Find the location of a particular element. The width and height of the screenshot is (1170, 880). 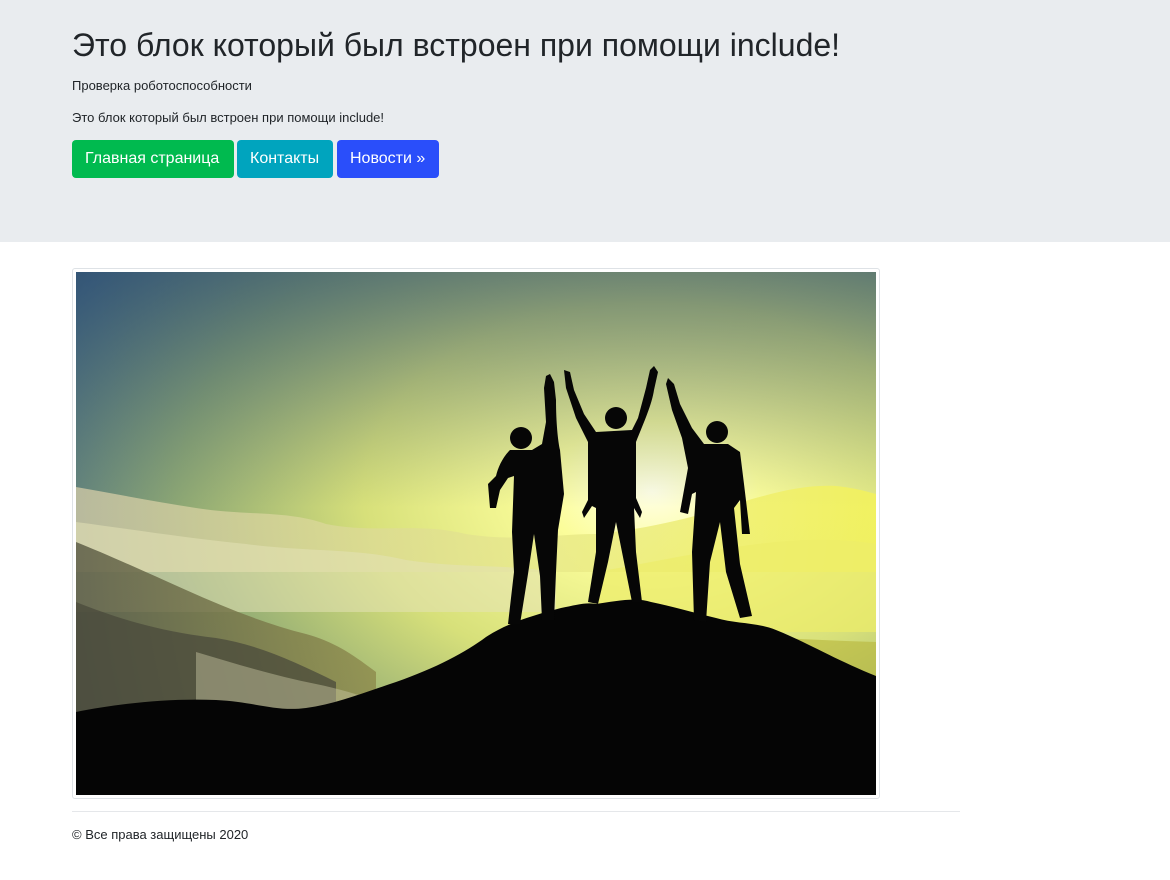

subtitle-text: Проверка роботоспособности is located at coordinates (162, 85).